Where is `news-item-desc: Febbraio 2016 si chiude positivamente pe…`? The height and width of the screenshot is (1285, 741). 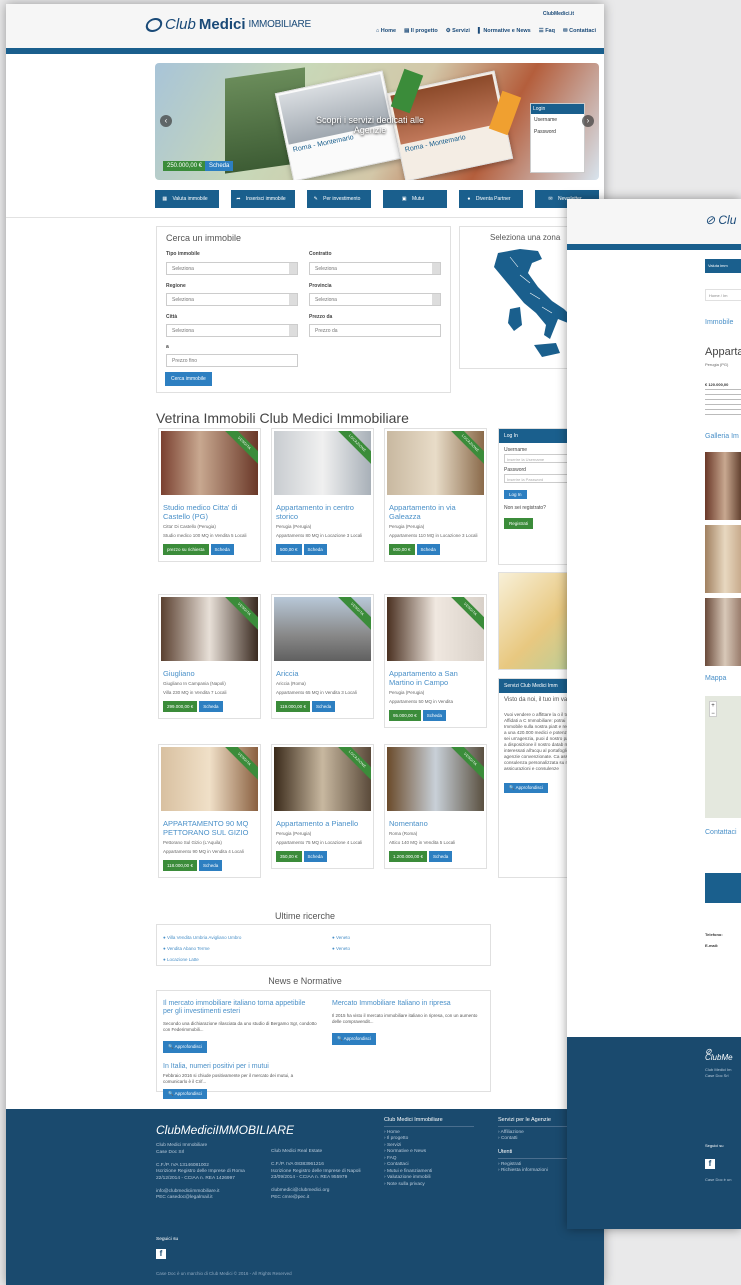
news-item-desc: Febbraio 2016 si chiude positivamente pe… is located at coordinates (228, 1078).